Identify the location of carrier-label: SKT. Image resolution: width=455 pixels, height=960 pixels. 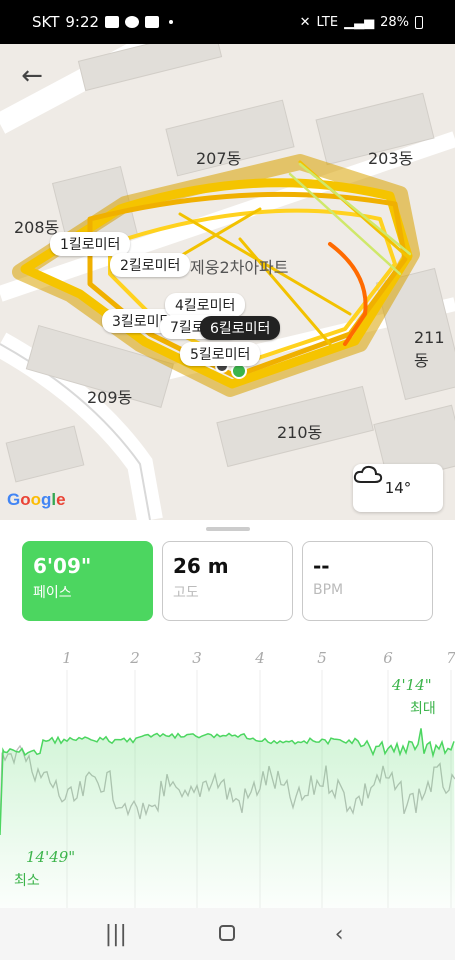
(46, 22).